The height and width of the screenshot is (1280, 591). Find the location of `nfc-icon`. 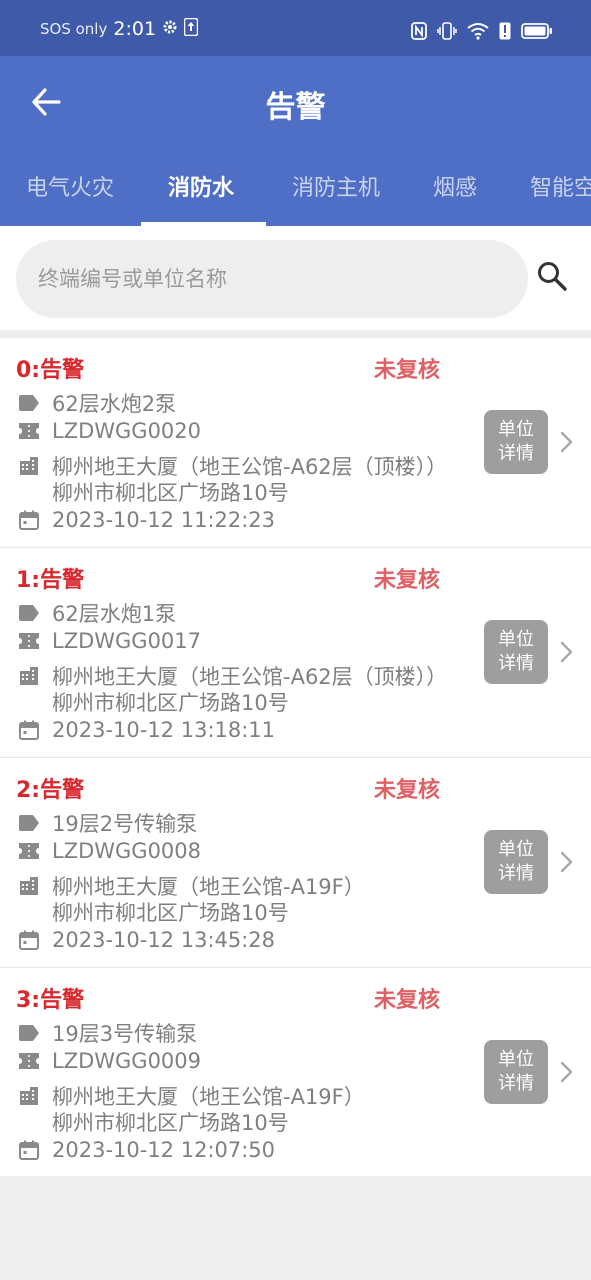

nfc-icon is located at coordinates (419, 33).